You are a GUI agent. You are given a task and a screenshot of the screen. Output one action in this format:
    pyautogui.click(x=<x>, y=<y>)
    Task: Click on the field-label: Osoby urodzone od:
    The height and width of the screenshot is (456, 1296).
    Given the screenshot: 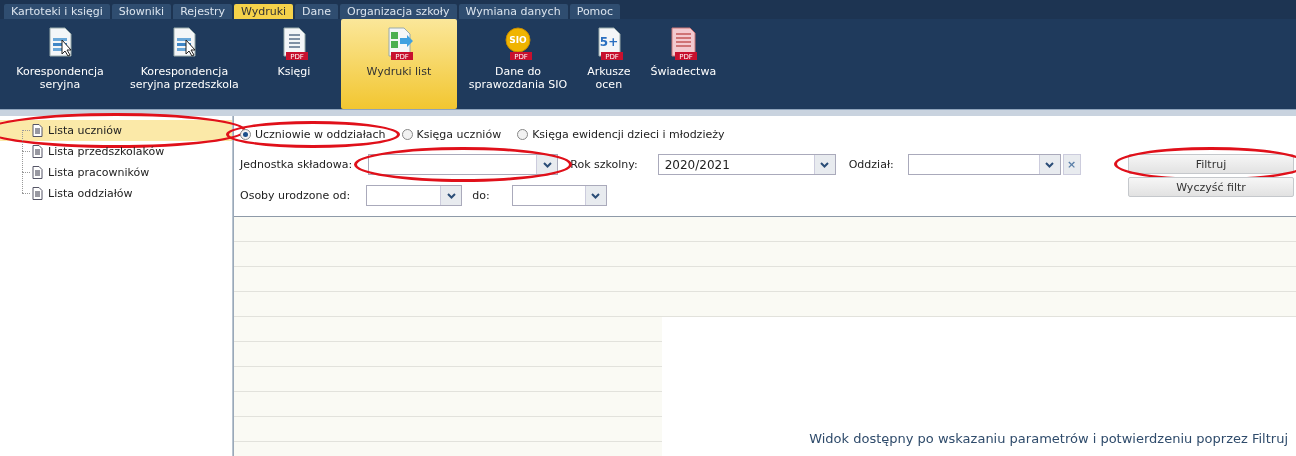 What is the action you would take?
    pyautogui.click(x=295, y=195)
    